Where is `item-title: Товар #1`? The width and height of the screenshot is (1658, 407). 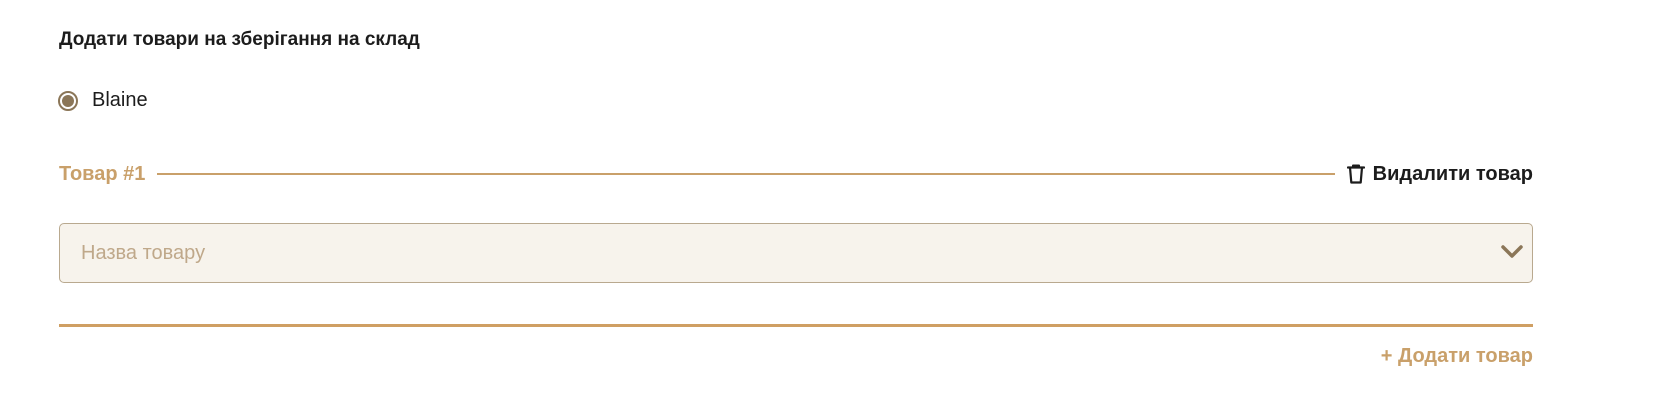
item-title: Товар #1 is located at coordinates (102, 173).